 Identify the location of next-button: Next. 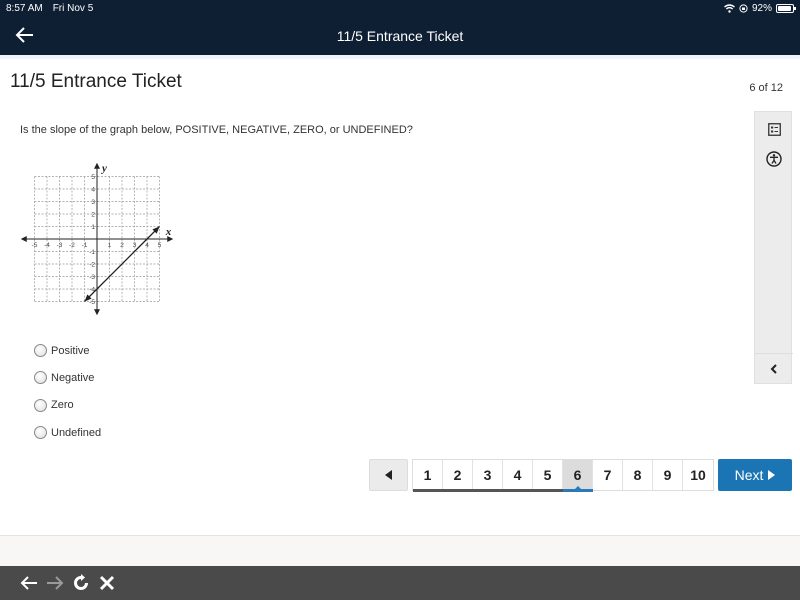
(755, 475).